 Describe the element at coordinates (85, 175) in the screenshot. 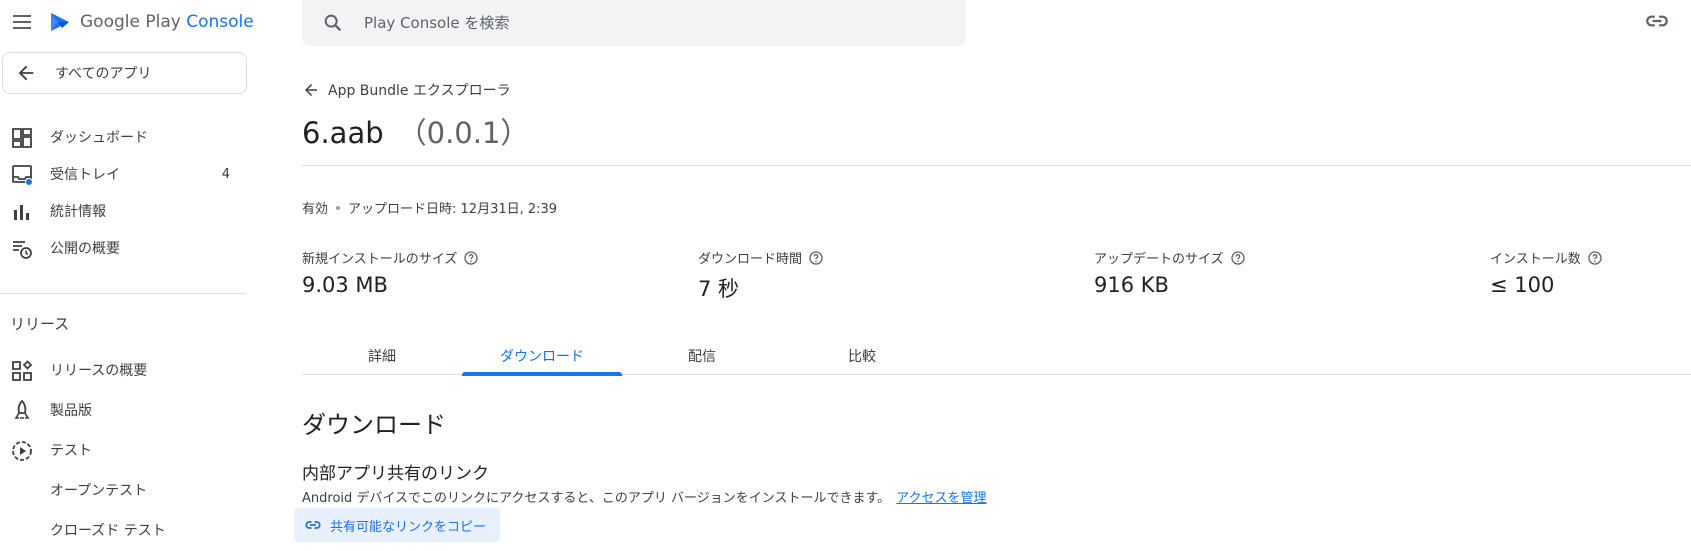

I see `sidebar-item-label: 受信トレイ` at that location.